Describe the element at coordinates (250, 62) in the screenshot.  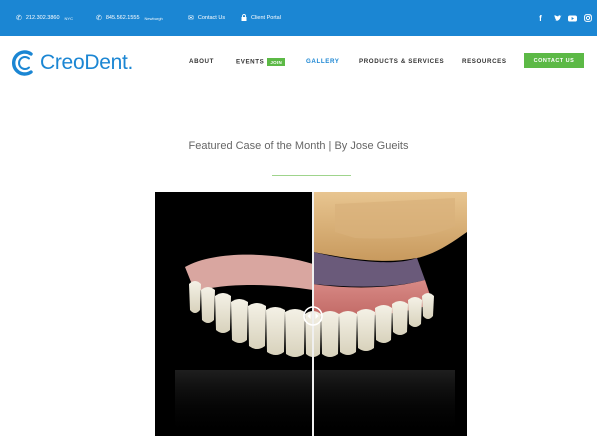
I see `nav-events-label: EVENTS` at that location.